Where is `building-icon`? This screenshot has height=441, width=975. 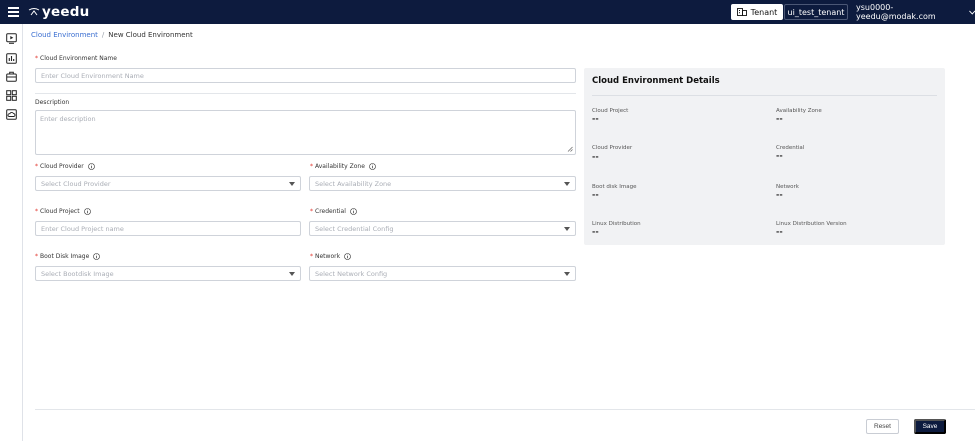
building-icon is located at coordinates (741, 12).